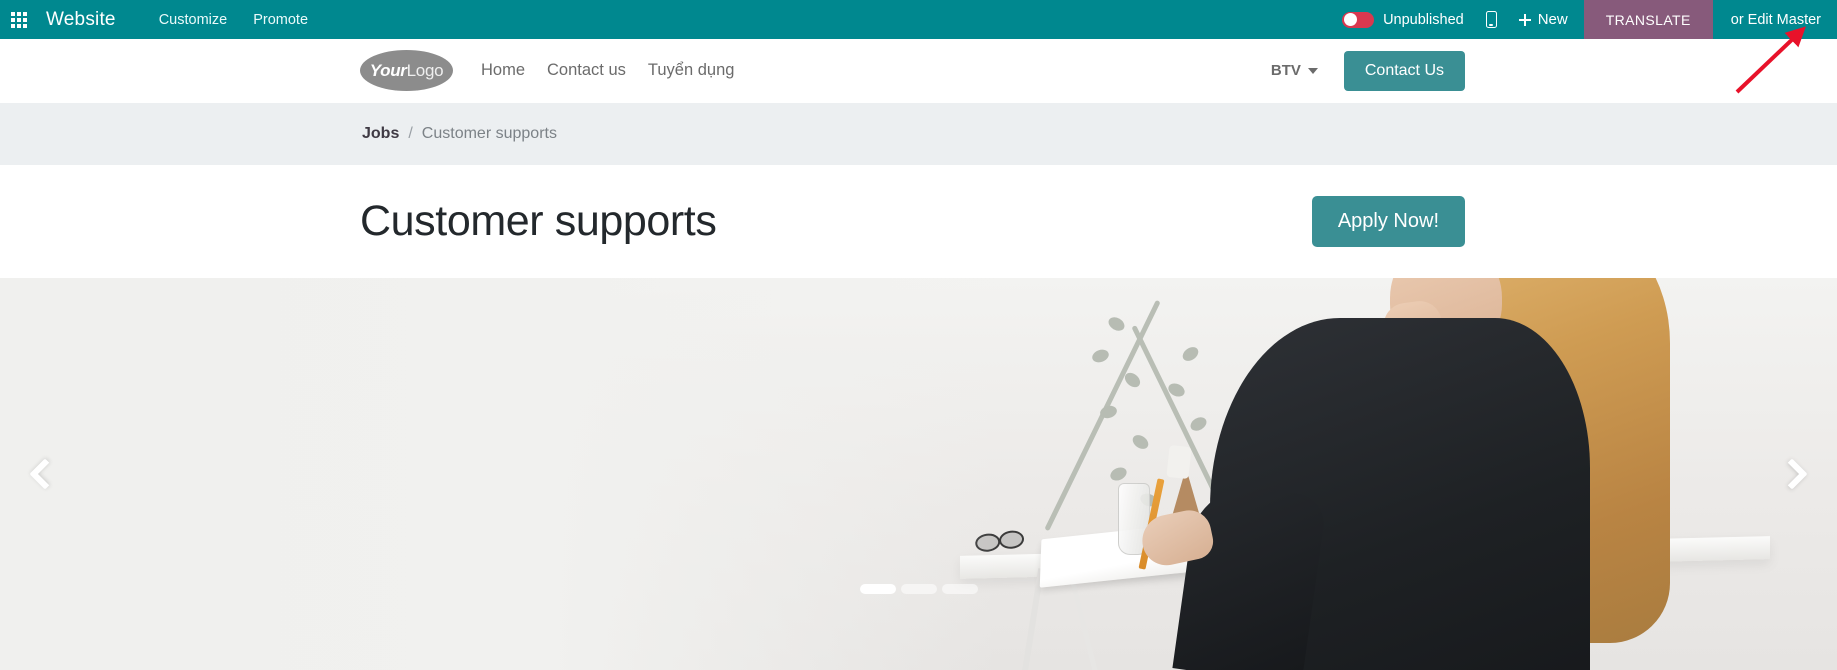 The width and height of the screenshot is (1837, 670). Describe the element at coordinates (538, 221) in the screenshot. I see `page-title: Customer supports` at that location.